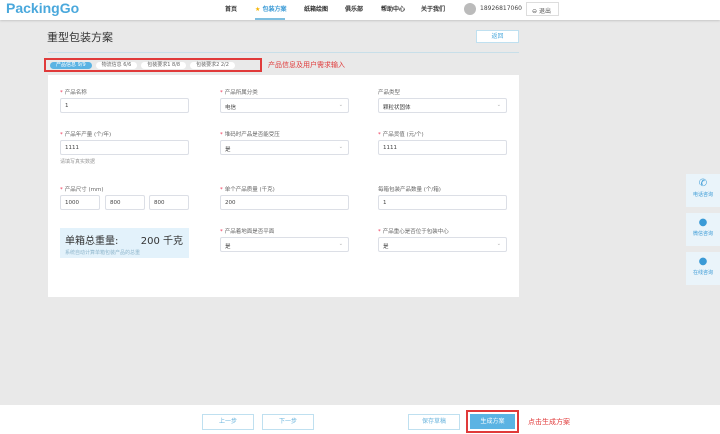 This screenshot has height=434, width=720. Describe the element at coordinates (702, 234) in the screenshot. I see `side-label: 微信咨询` at that location.